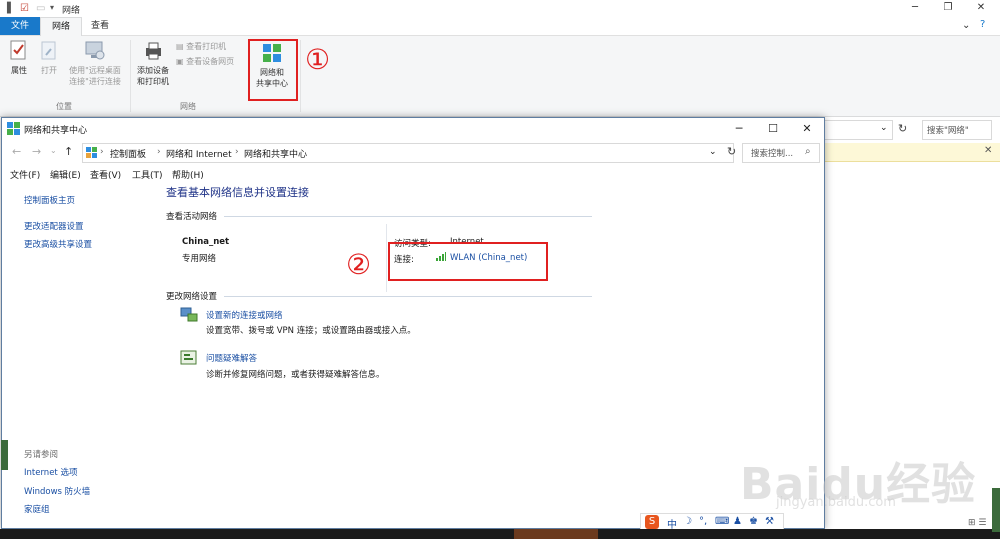  Describe the element at coordinates (95, 50) in the screenshot. I see `remote-desktop-icon` at that location.